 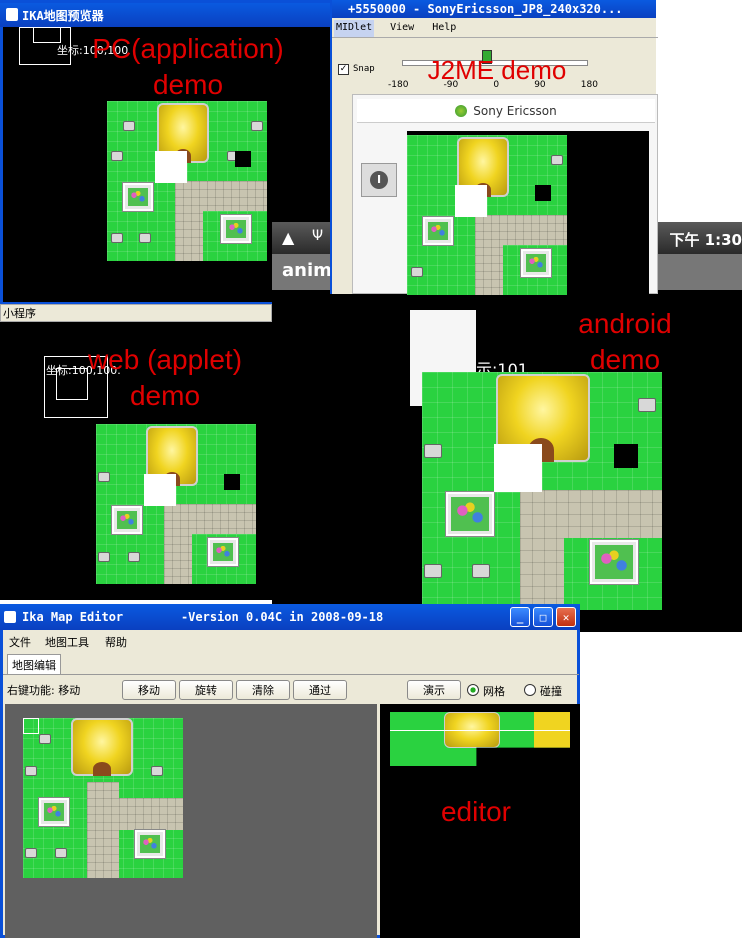 I want to click on android-app-title: anim, so click(x=307, y=270).